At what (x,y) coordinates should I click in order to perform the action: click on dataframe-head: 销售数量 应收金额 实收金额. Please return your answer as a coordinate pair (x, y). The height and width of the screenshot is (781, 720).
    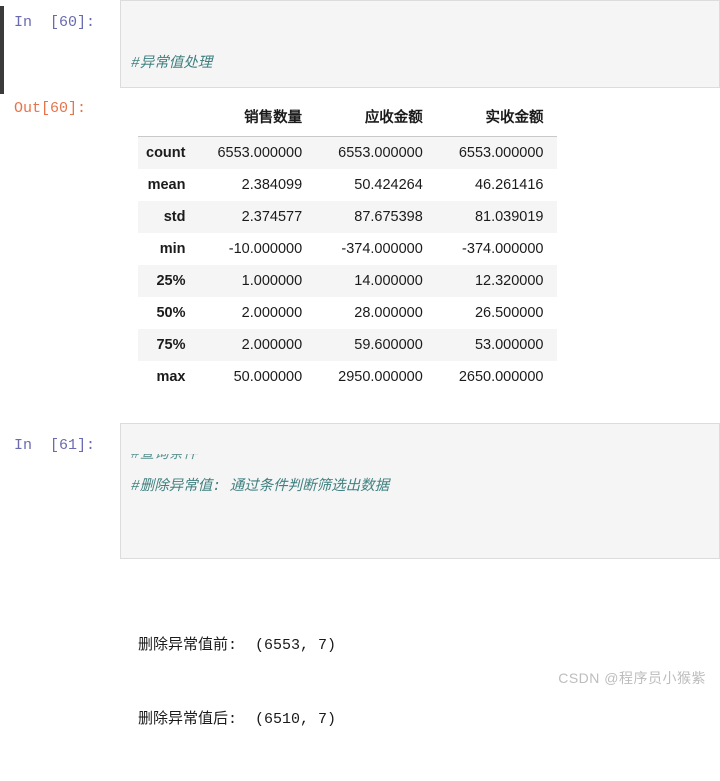
    Looking at the image, I should click on (348, 119).